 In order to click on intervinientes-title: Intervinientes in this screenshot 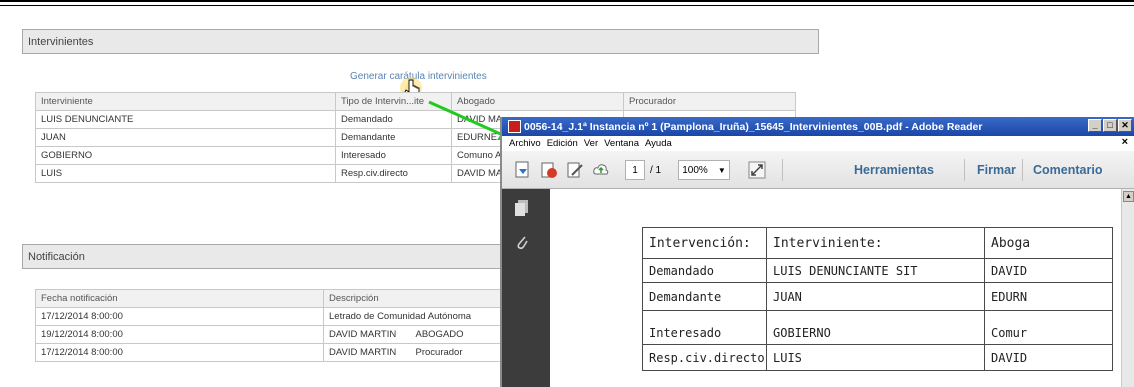, I will do `click(61, 41)`.